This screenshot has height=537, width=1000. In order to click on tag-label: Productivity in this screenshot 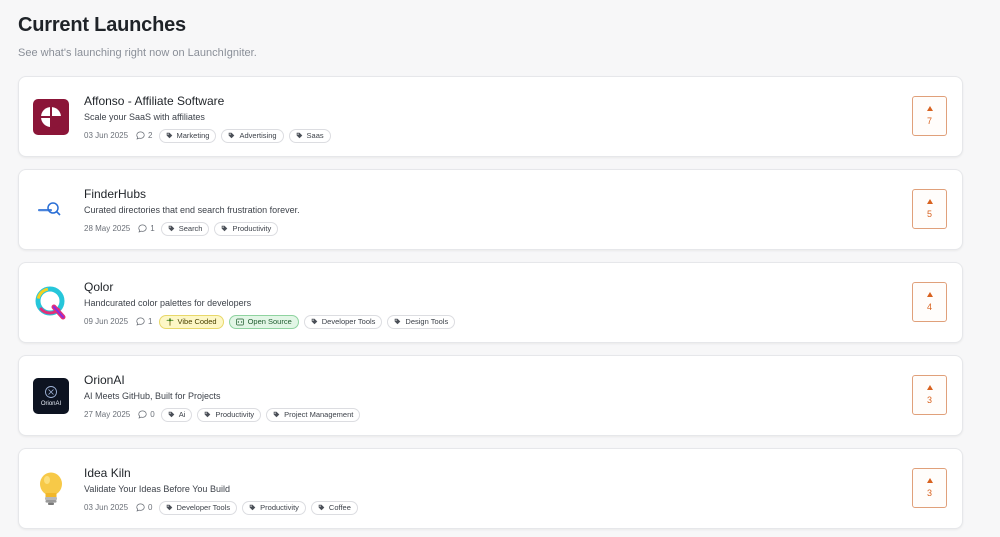, I will do `click(235, 414)`.